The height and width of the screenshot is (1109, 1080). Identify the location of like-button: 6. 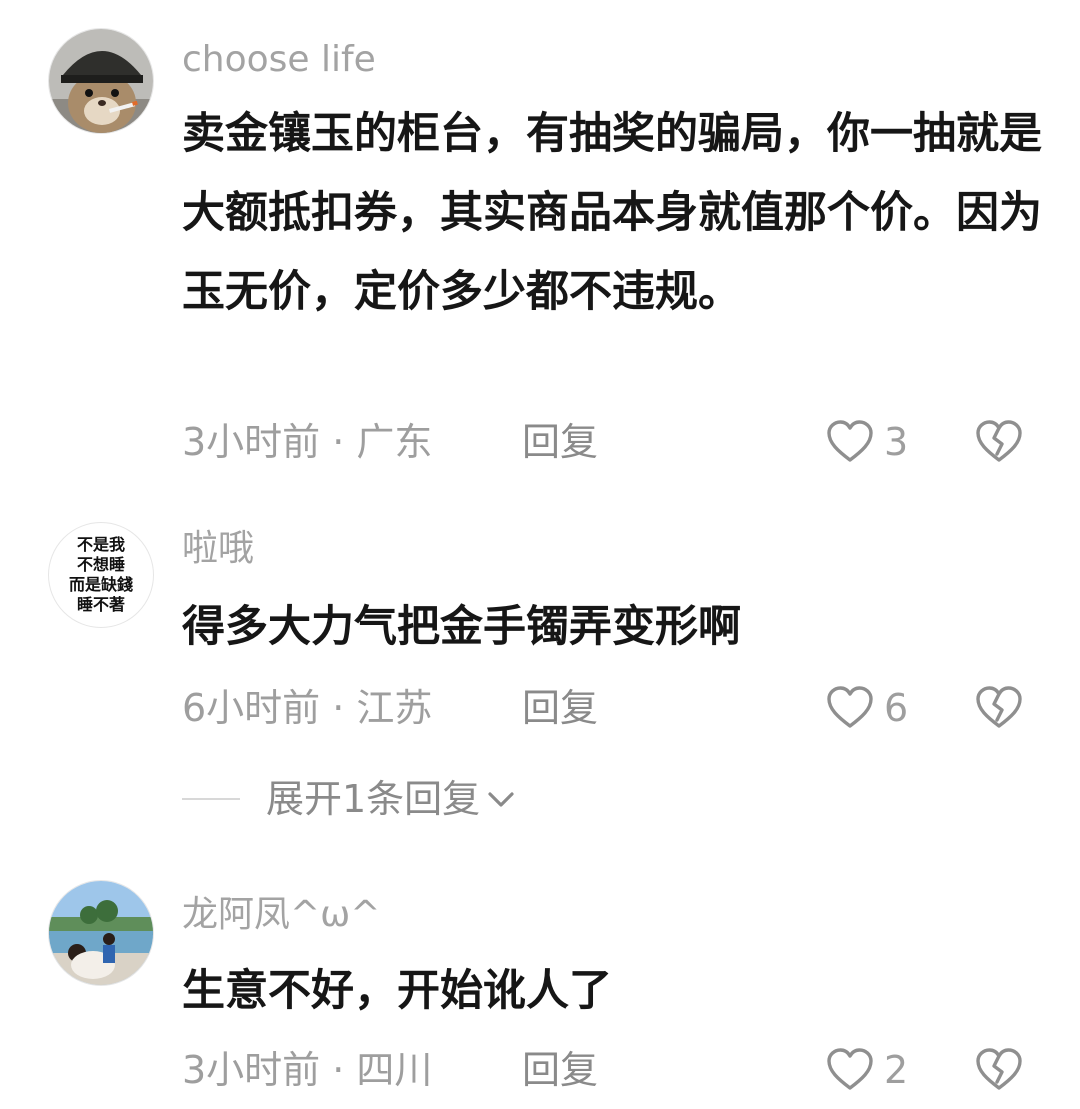
(867, 708).